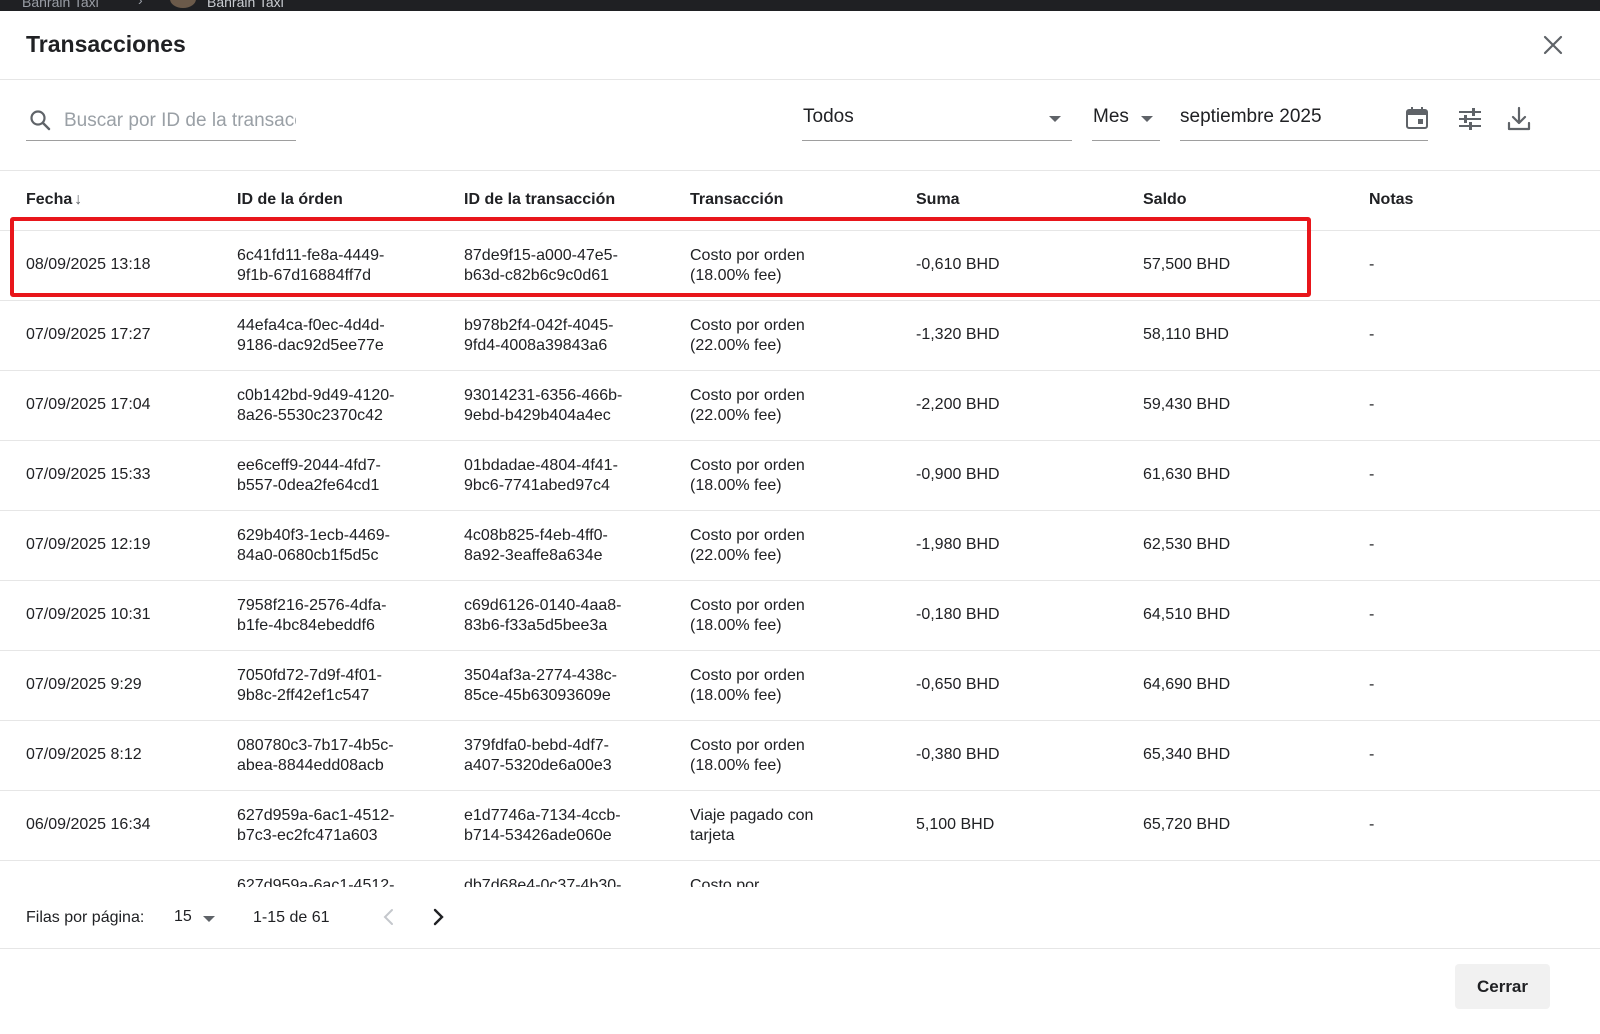 The image size is (1600, 1034). Describe the element at coordinates (958, 544) in the screenshot. I see `cell-suma: -1,980 BHD` at that location.